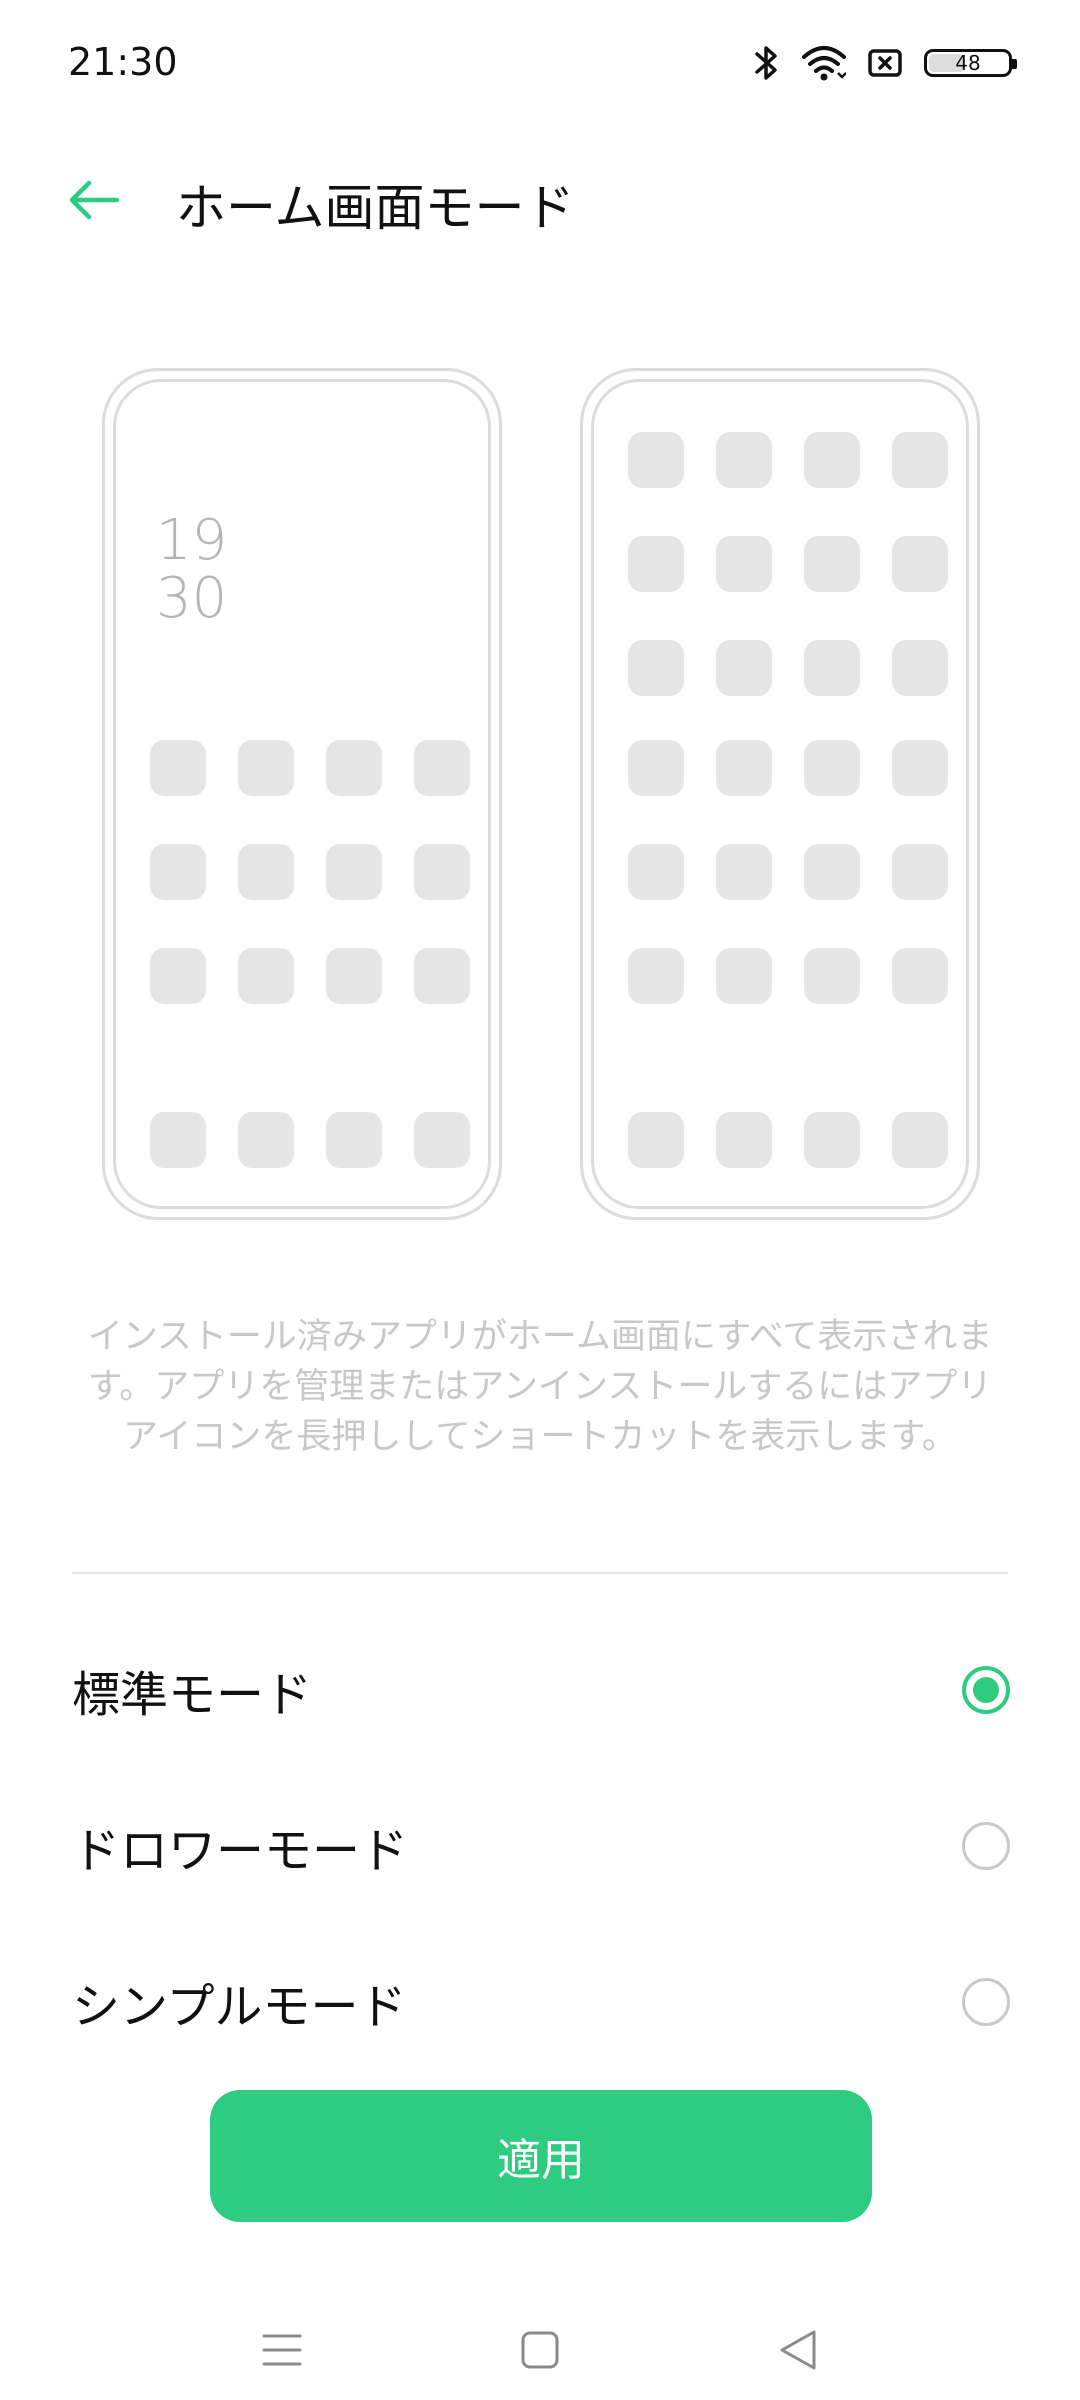  I want to click on status-icons: 48, so click(885, 63).